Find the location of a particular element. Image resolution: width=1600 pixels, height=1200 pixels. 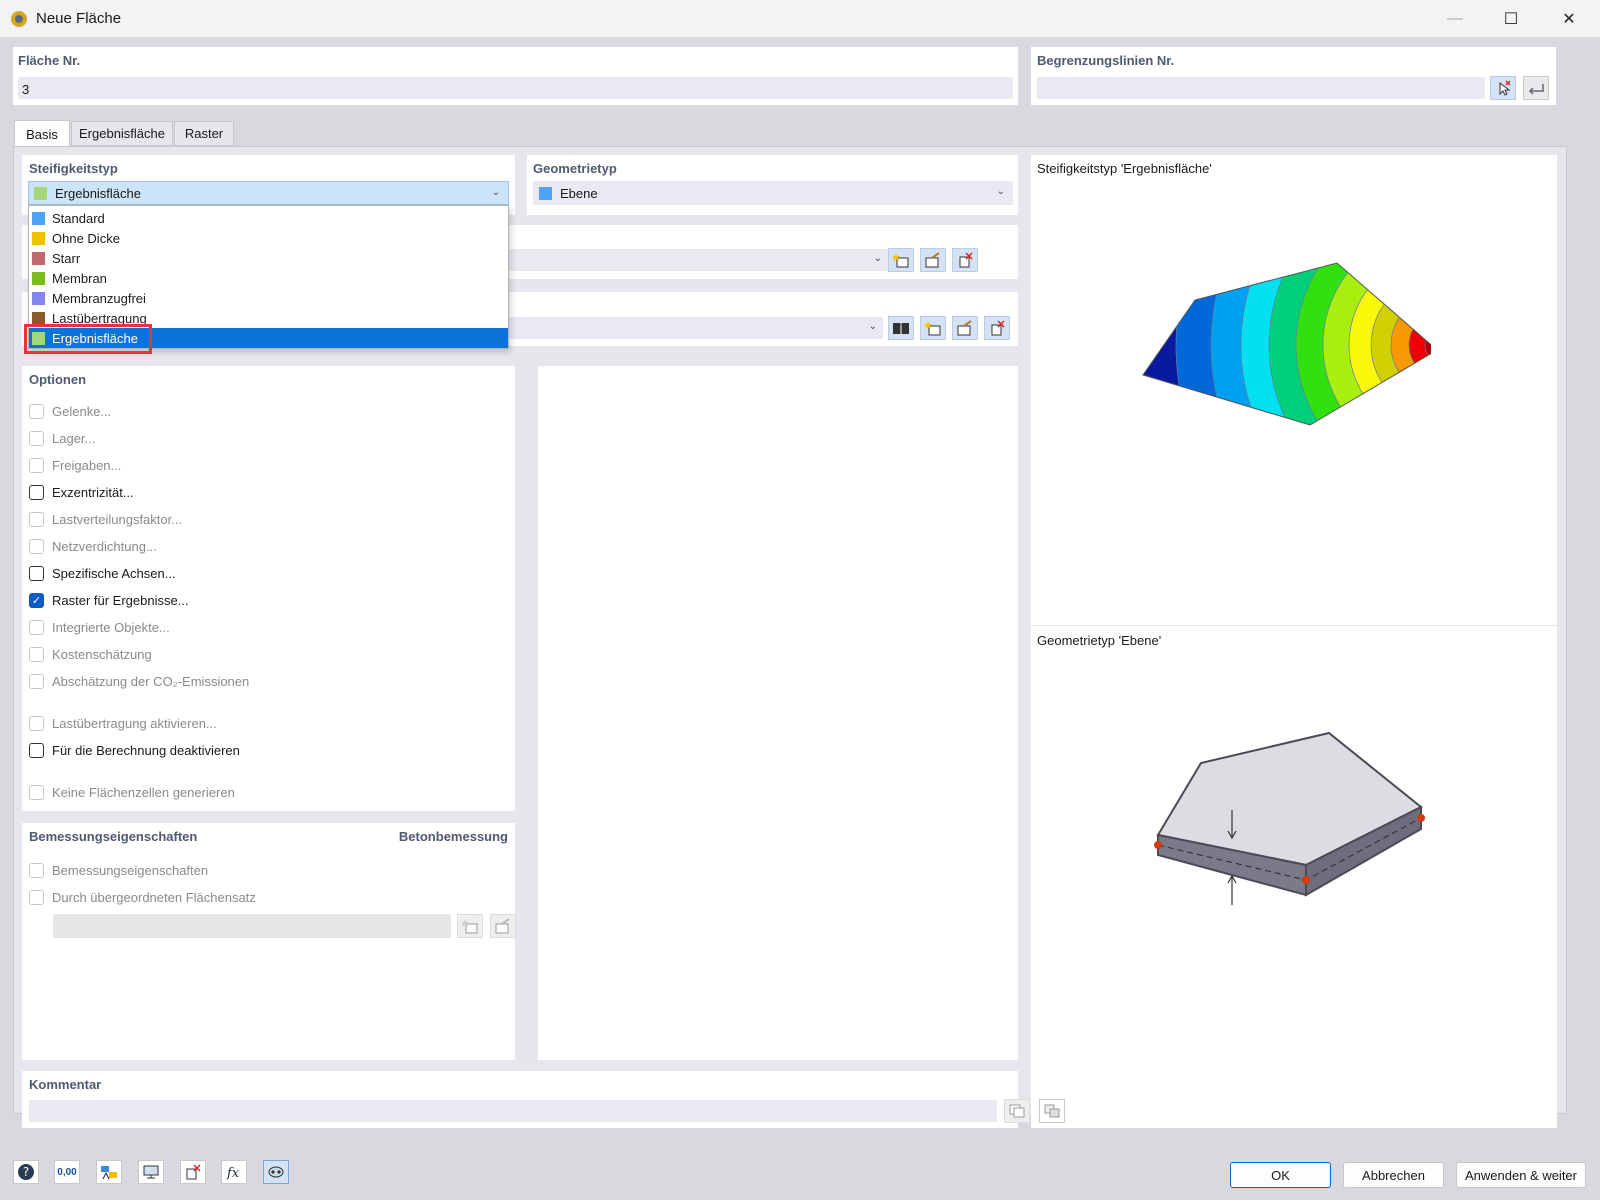

units-button: 0,00 is located at coordinates (67, 1172).